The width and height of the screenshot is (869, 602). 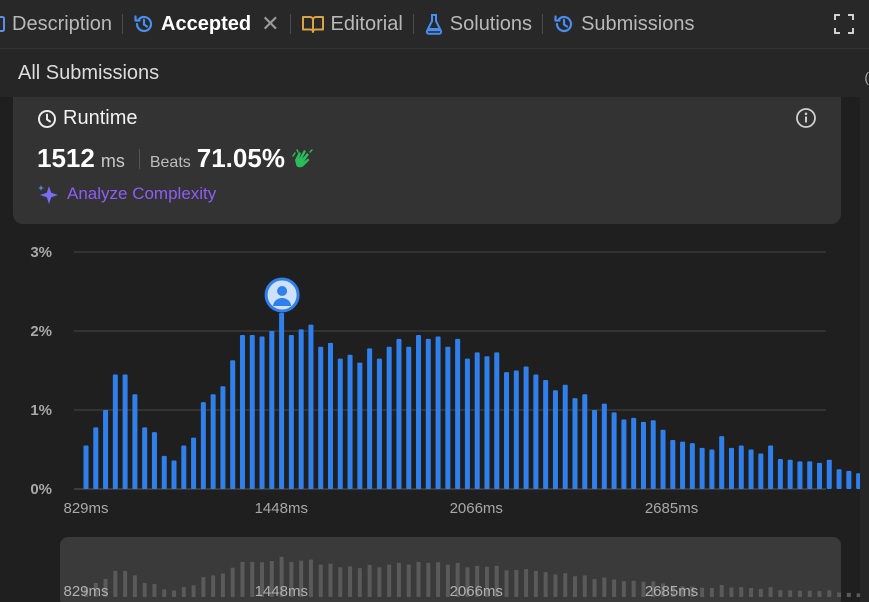 What do you see at coordinates (88, 73) in the screenshot?
I see `all-submissions-link: All Submissions` at bounding box center [88, 73].